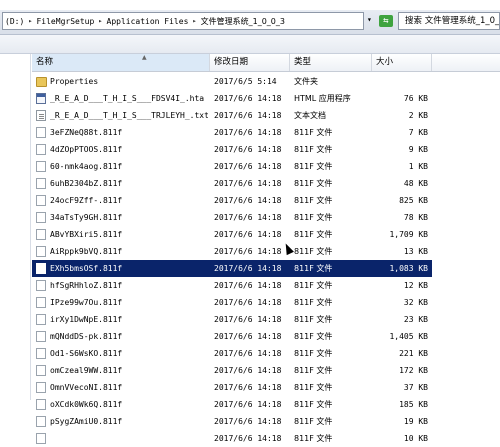 The height and width of the screenshot is (447, 500). Describe the element at coordinates (306, 81) in the screenshot. I see `file-type: 文件夹` at that location.